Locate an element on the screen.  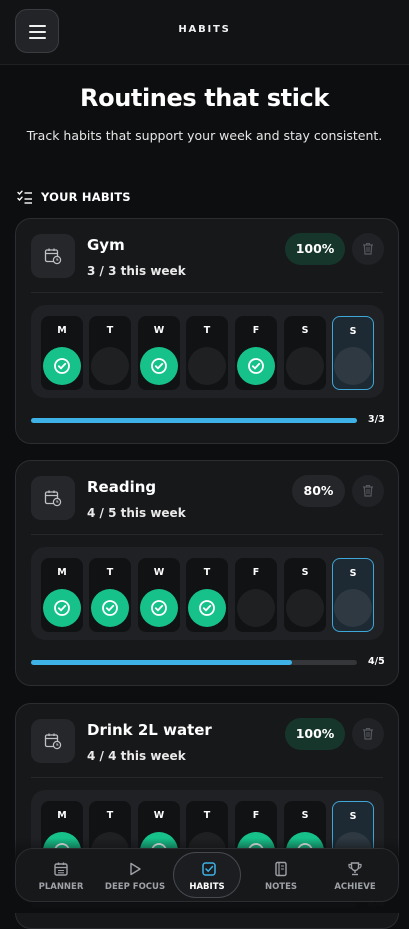
nav-item-habits: HABITS is located at coordinates (207, 875).